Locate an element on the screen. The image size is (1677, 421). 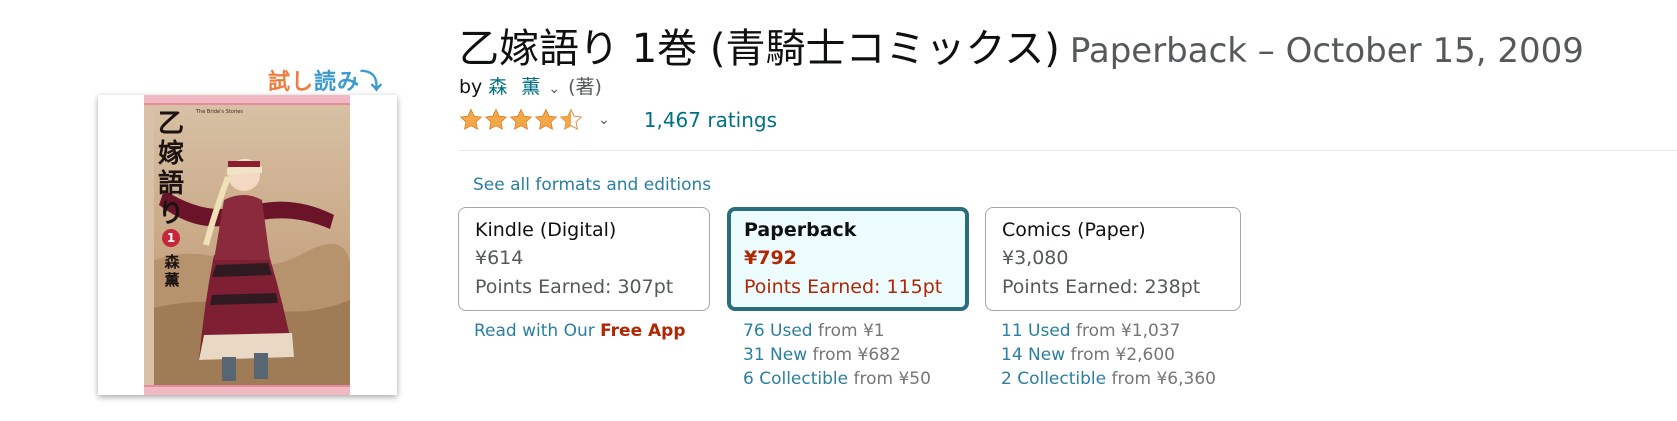
author-link: 森 薫 is located at coordinates (516, 87).